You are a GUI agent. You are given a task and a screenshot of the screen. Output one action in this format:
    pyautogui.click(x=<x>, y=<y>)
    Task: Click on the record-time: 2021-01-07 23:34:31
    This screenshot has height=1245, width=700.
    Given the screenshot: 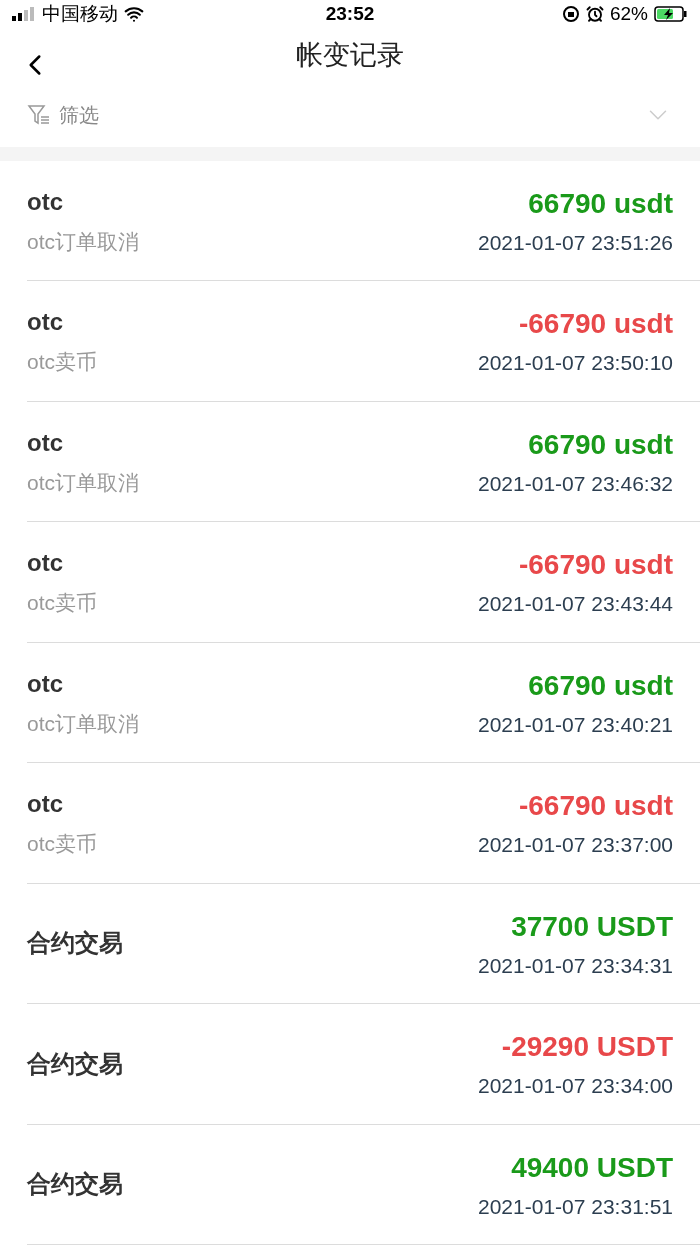 What is the action you would take?
    pyautogui.click(x=575, y=965)
    